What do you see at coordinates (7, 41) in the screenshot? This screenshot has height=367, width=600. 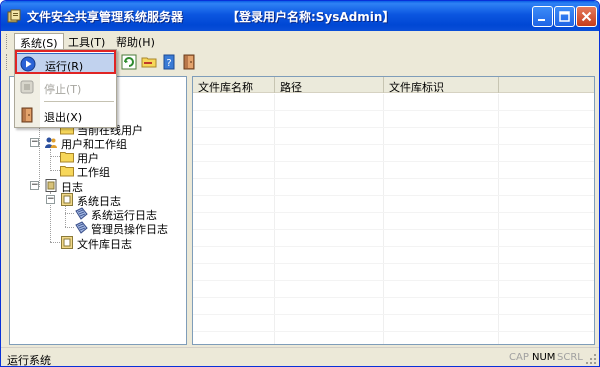 I see `menu-grip` at bounding box center [7, 41].